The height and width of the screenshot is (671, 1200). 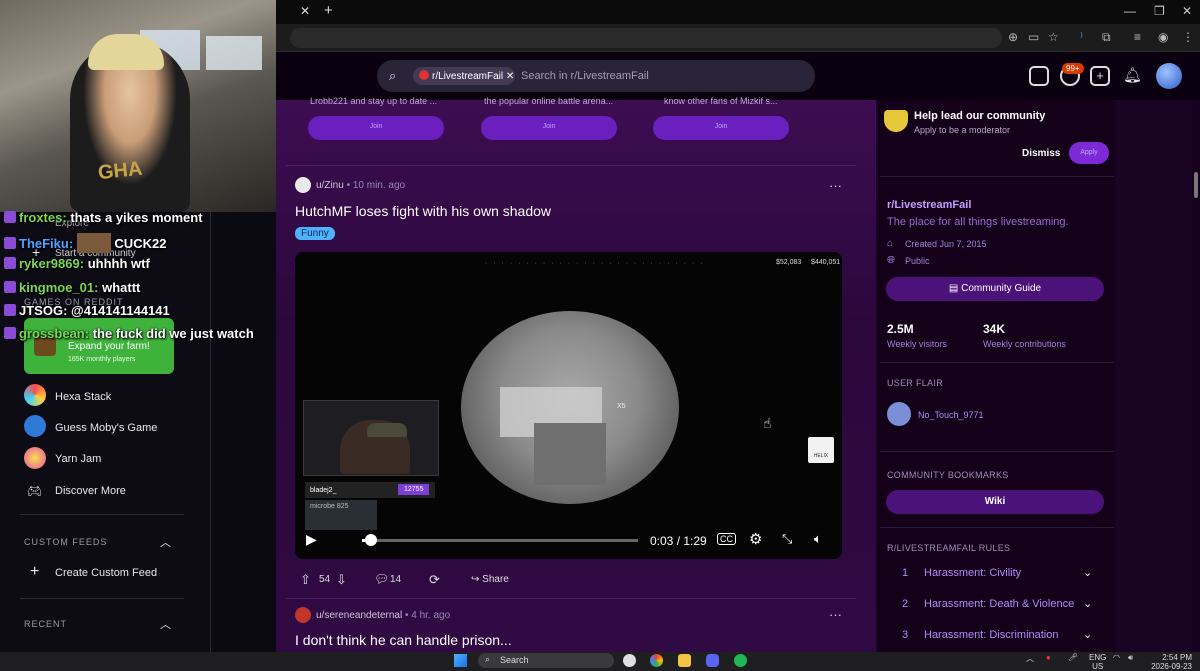 What do you see at coordinates (434, 580) in the screenshot?
I see `crosspost-icon: ⟳` at bounding box center [434, 580].